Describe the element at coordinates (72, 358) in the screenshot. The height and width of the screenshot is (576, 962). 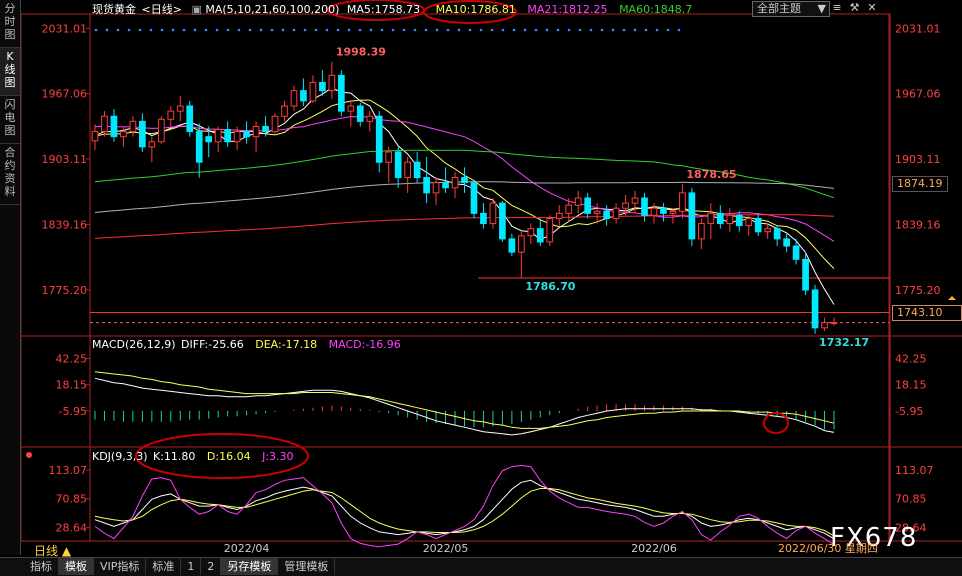
I see `y-tick-label-left: 42.25` at that location.